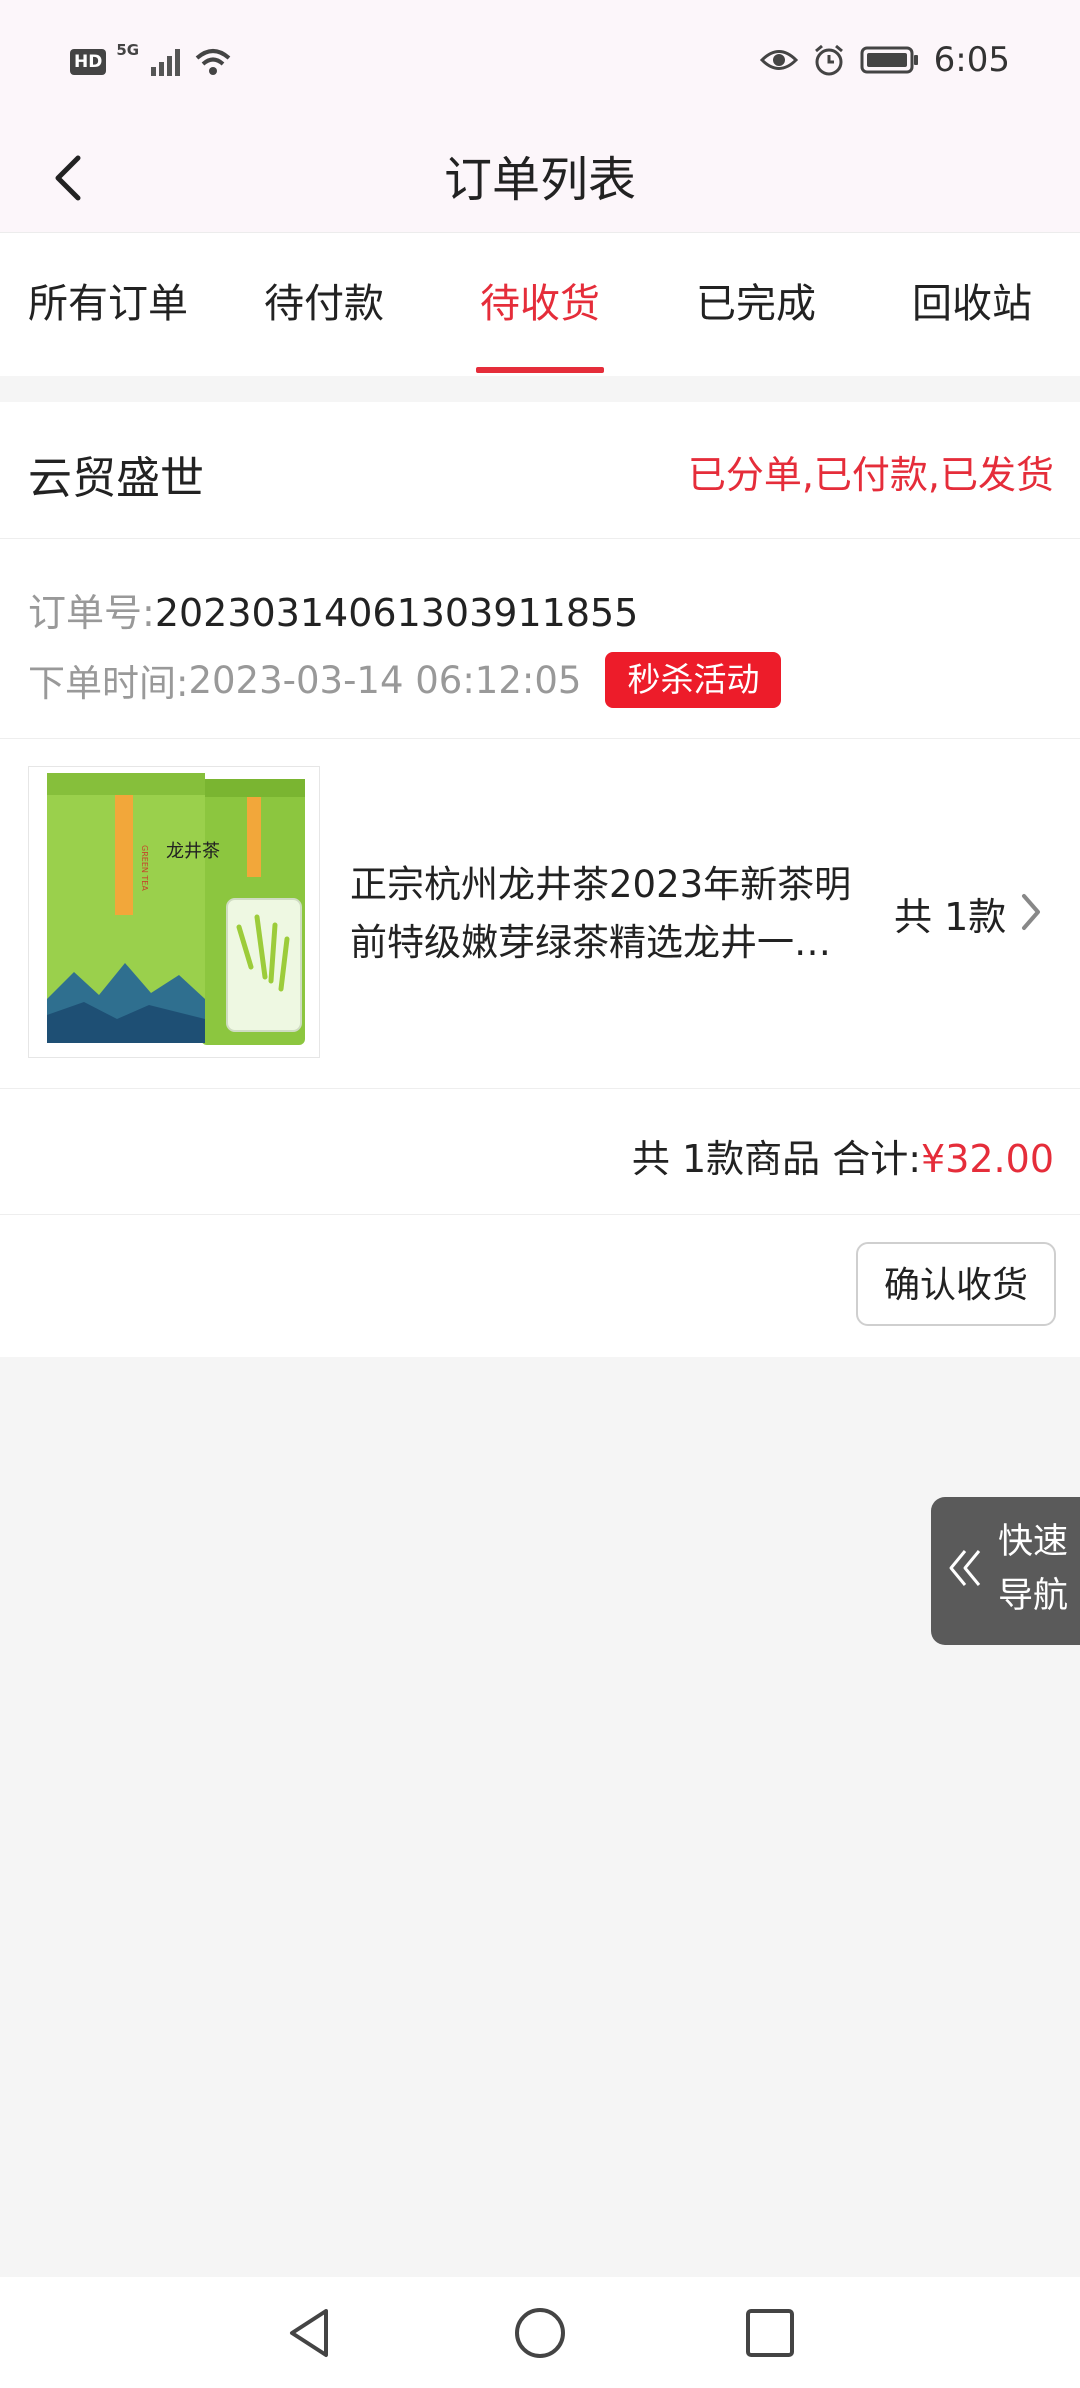  I want to click on order-tabs: 所有订单 待付款 待收货 已完成 回收站, so click(540, 304).